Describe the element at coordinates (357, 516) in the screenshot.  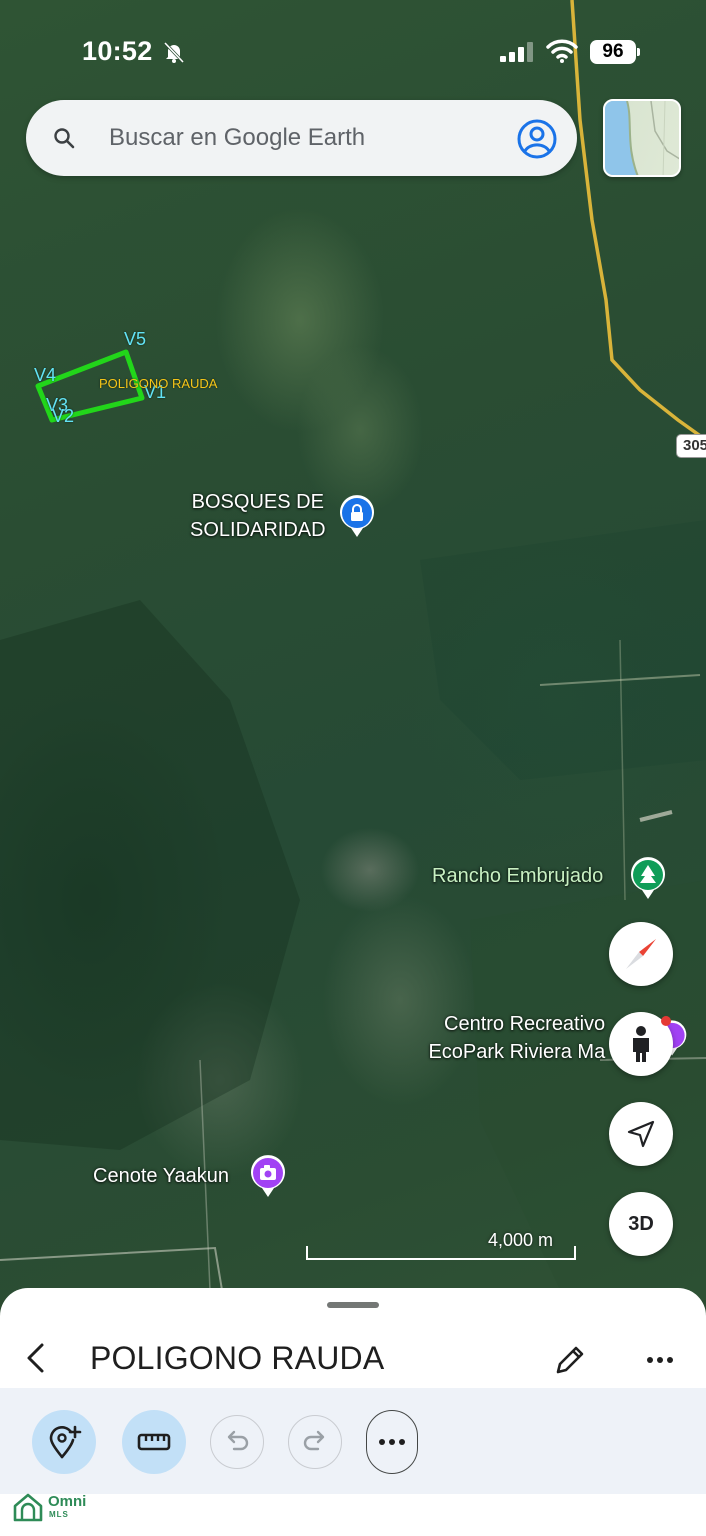
I see `lock-pin-icon` at that location.